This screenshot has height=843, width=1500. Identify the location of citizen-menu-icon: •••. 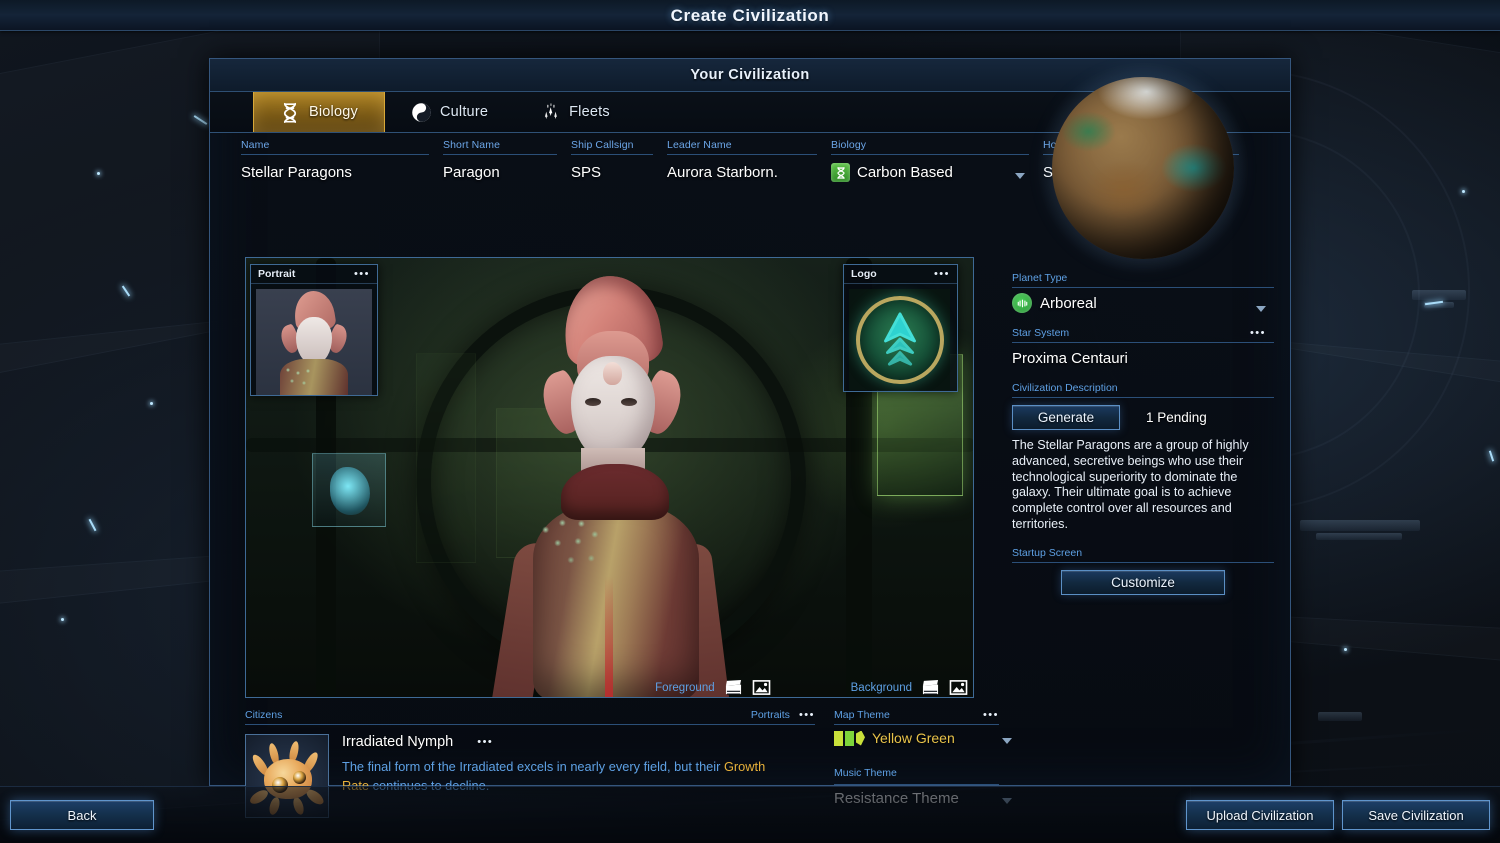
(485, 742).